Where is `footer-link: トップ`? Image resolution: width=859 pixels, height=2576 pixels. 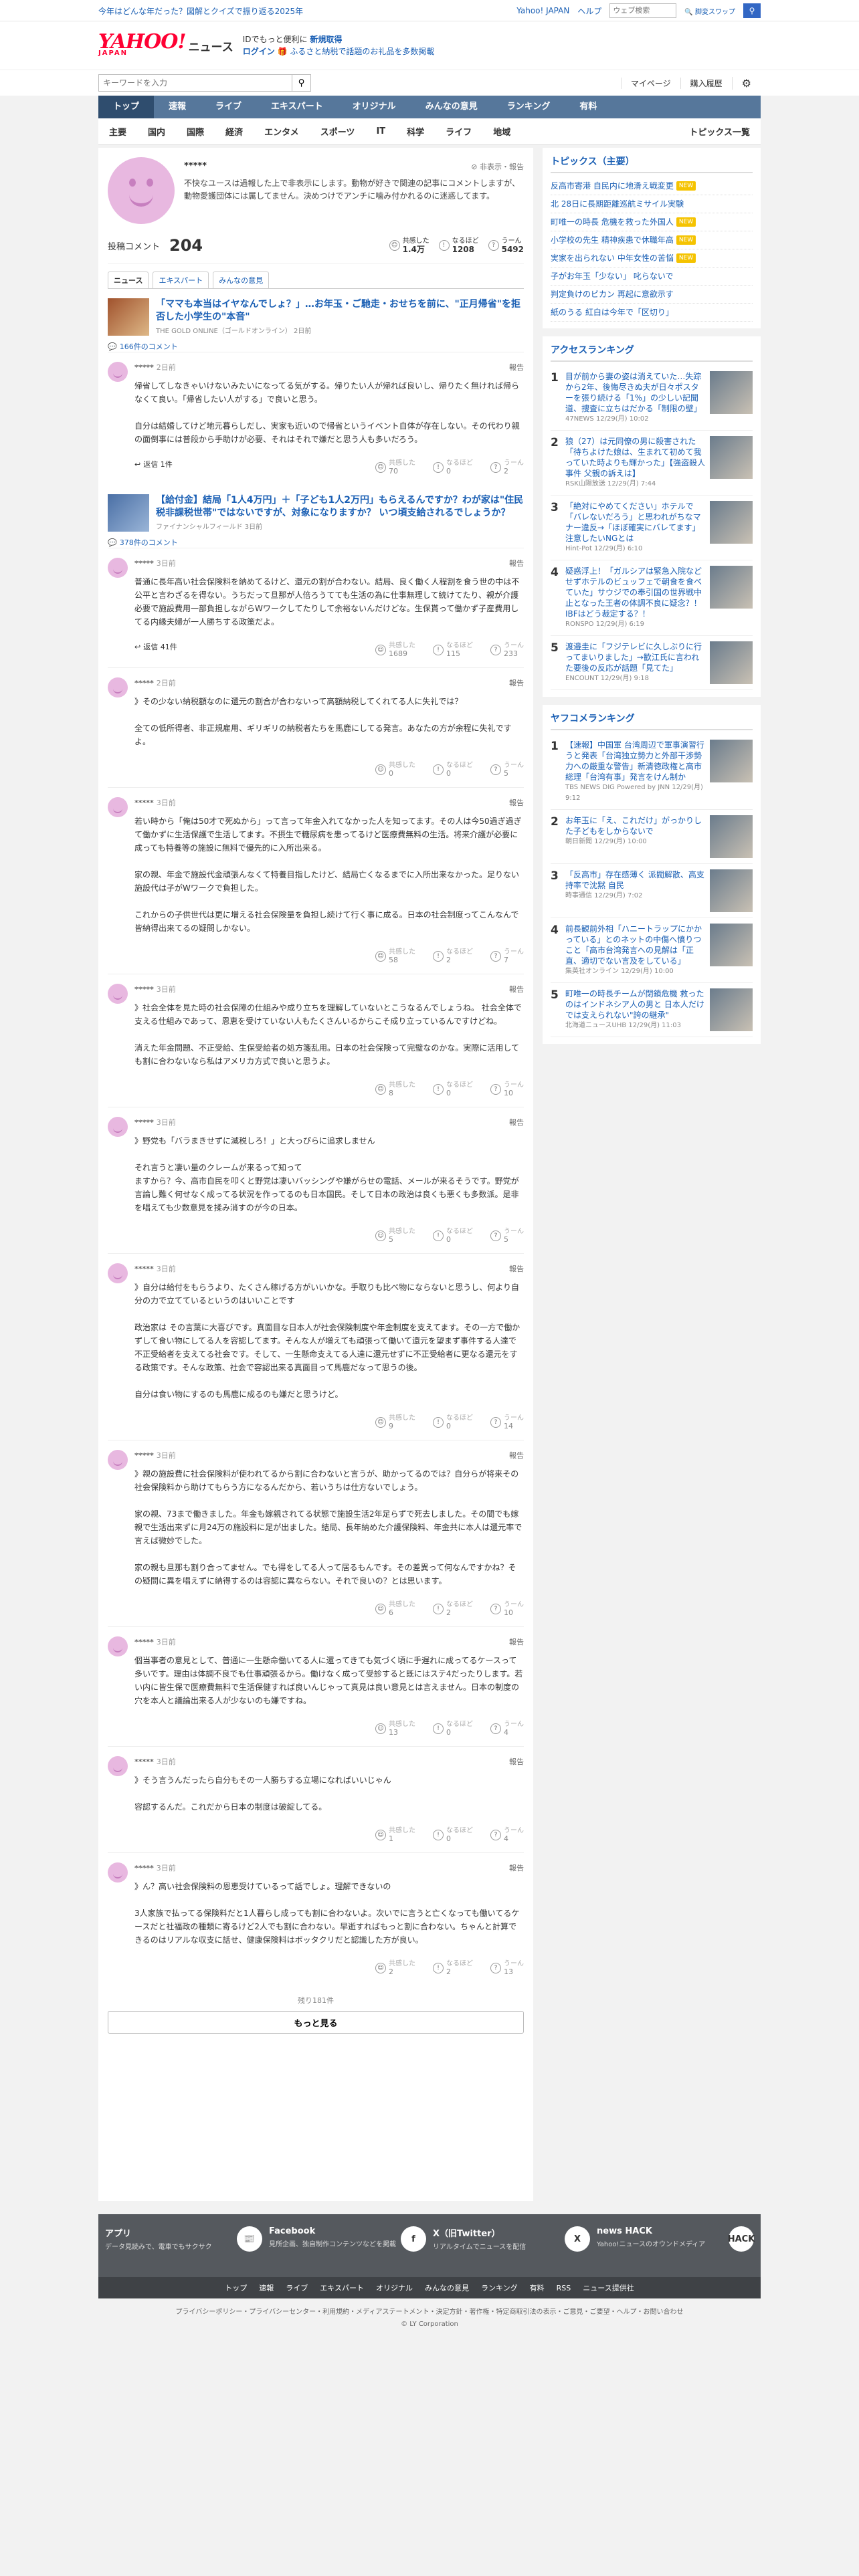 footer-link: トップ is located at coordinates (236, 2287).